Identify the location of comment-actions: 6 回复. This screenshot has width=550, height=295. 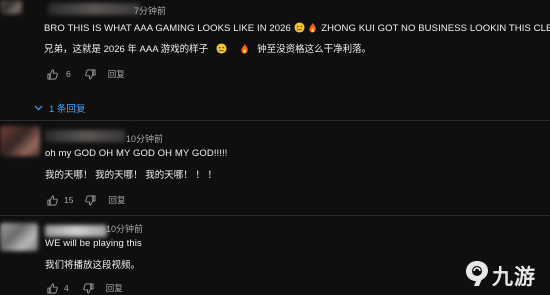
(86, 74).